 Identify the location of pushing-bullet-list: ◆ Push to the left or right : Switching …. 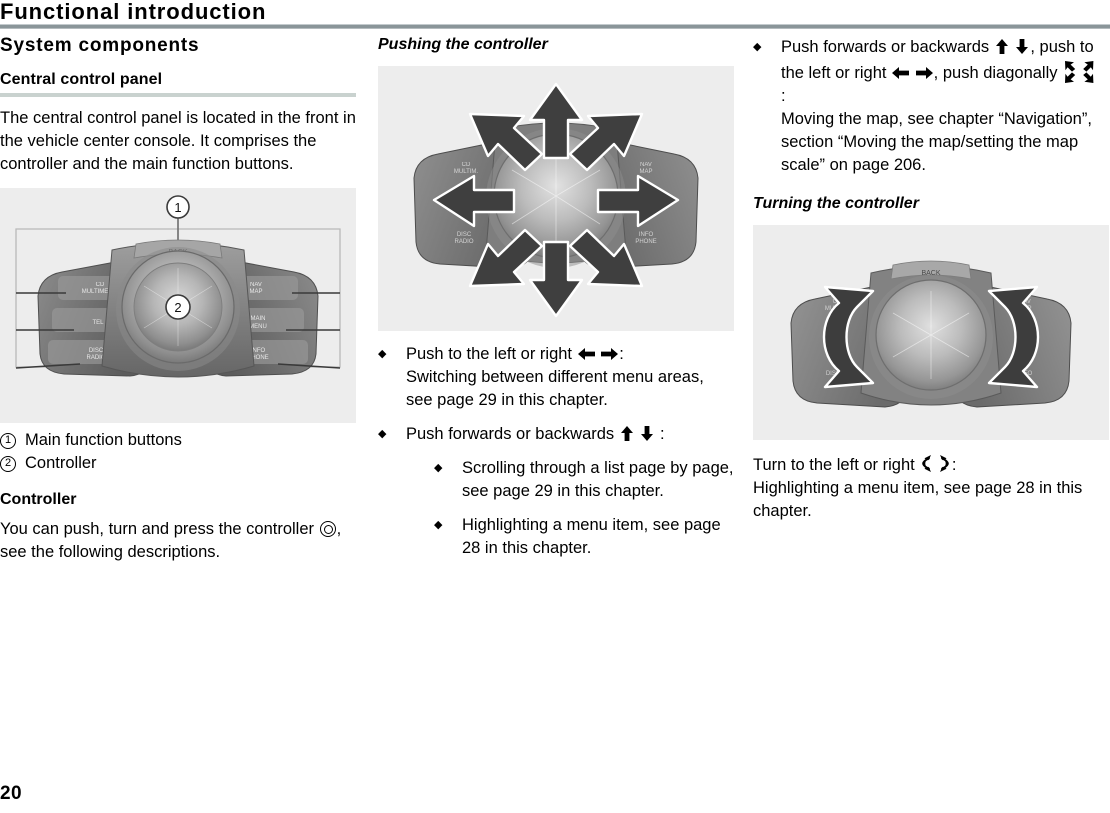
(556, 457).